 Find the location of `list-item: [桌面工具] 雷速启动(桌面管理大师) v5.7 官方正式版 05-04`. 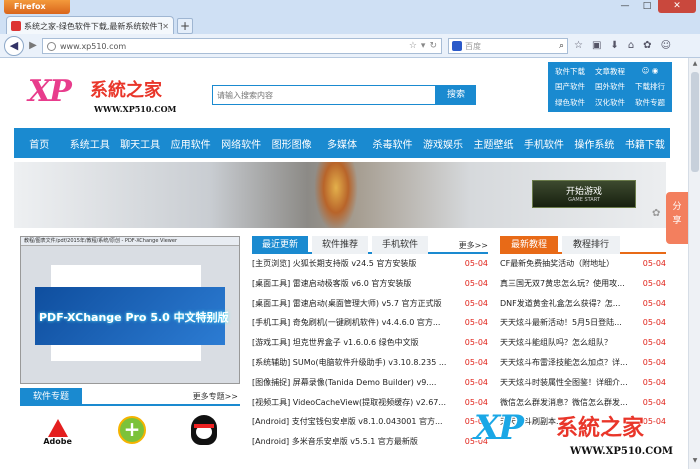

list-item: [桌面工具] 雷速启动(桌面管理大师) v5.7 官方正式版 05-04 is located at coordinates (370, 304).